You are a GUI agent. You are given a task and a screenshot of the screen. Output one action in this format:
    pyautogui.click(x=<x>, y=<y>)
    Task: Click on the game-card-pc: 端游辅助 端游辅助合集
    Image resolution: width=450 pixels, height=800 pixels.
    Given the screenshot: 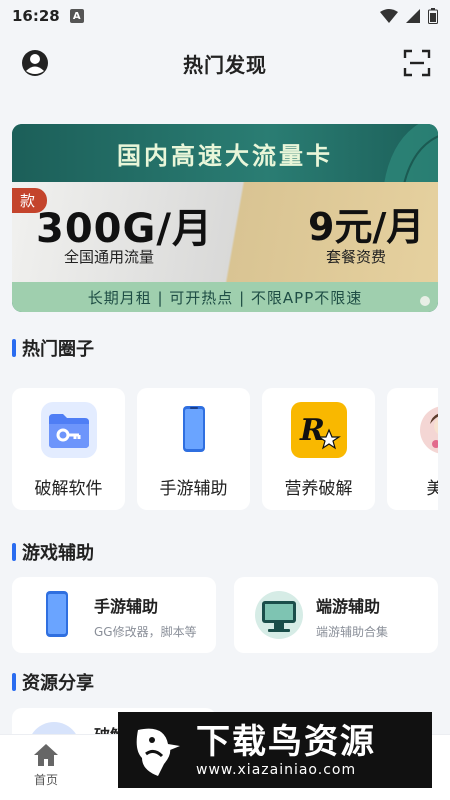 What is the action you would take?
    pyautogui.click(x=336, y=615)
    